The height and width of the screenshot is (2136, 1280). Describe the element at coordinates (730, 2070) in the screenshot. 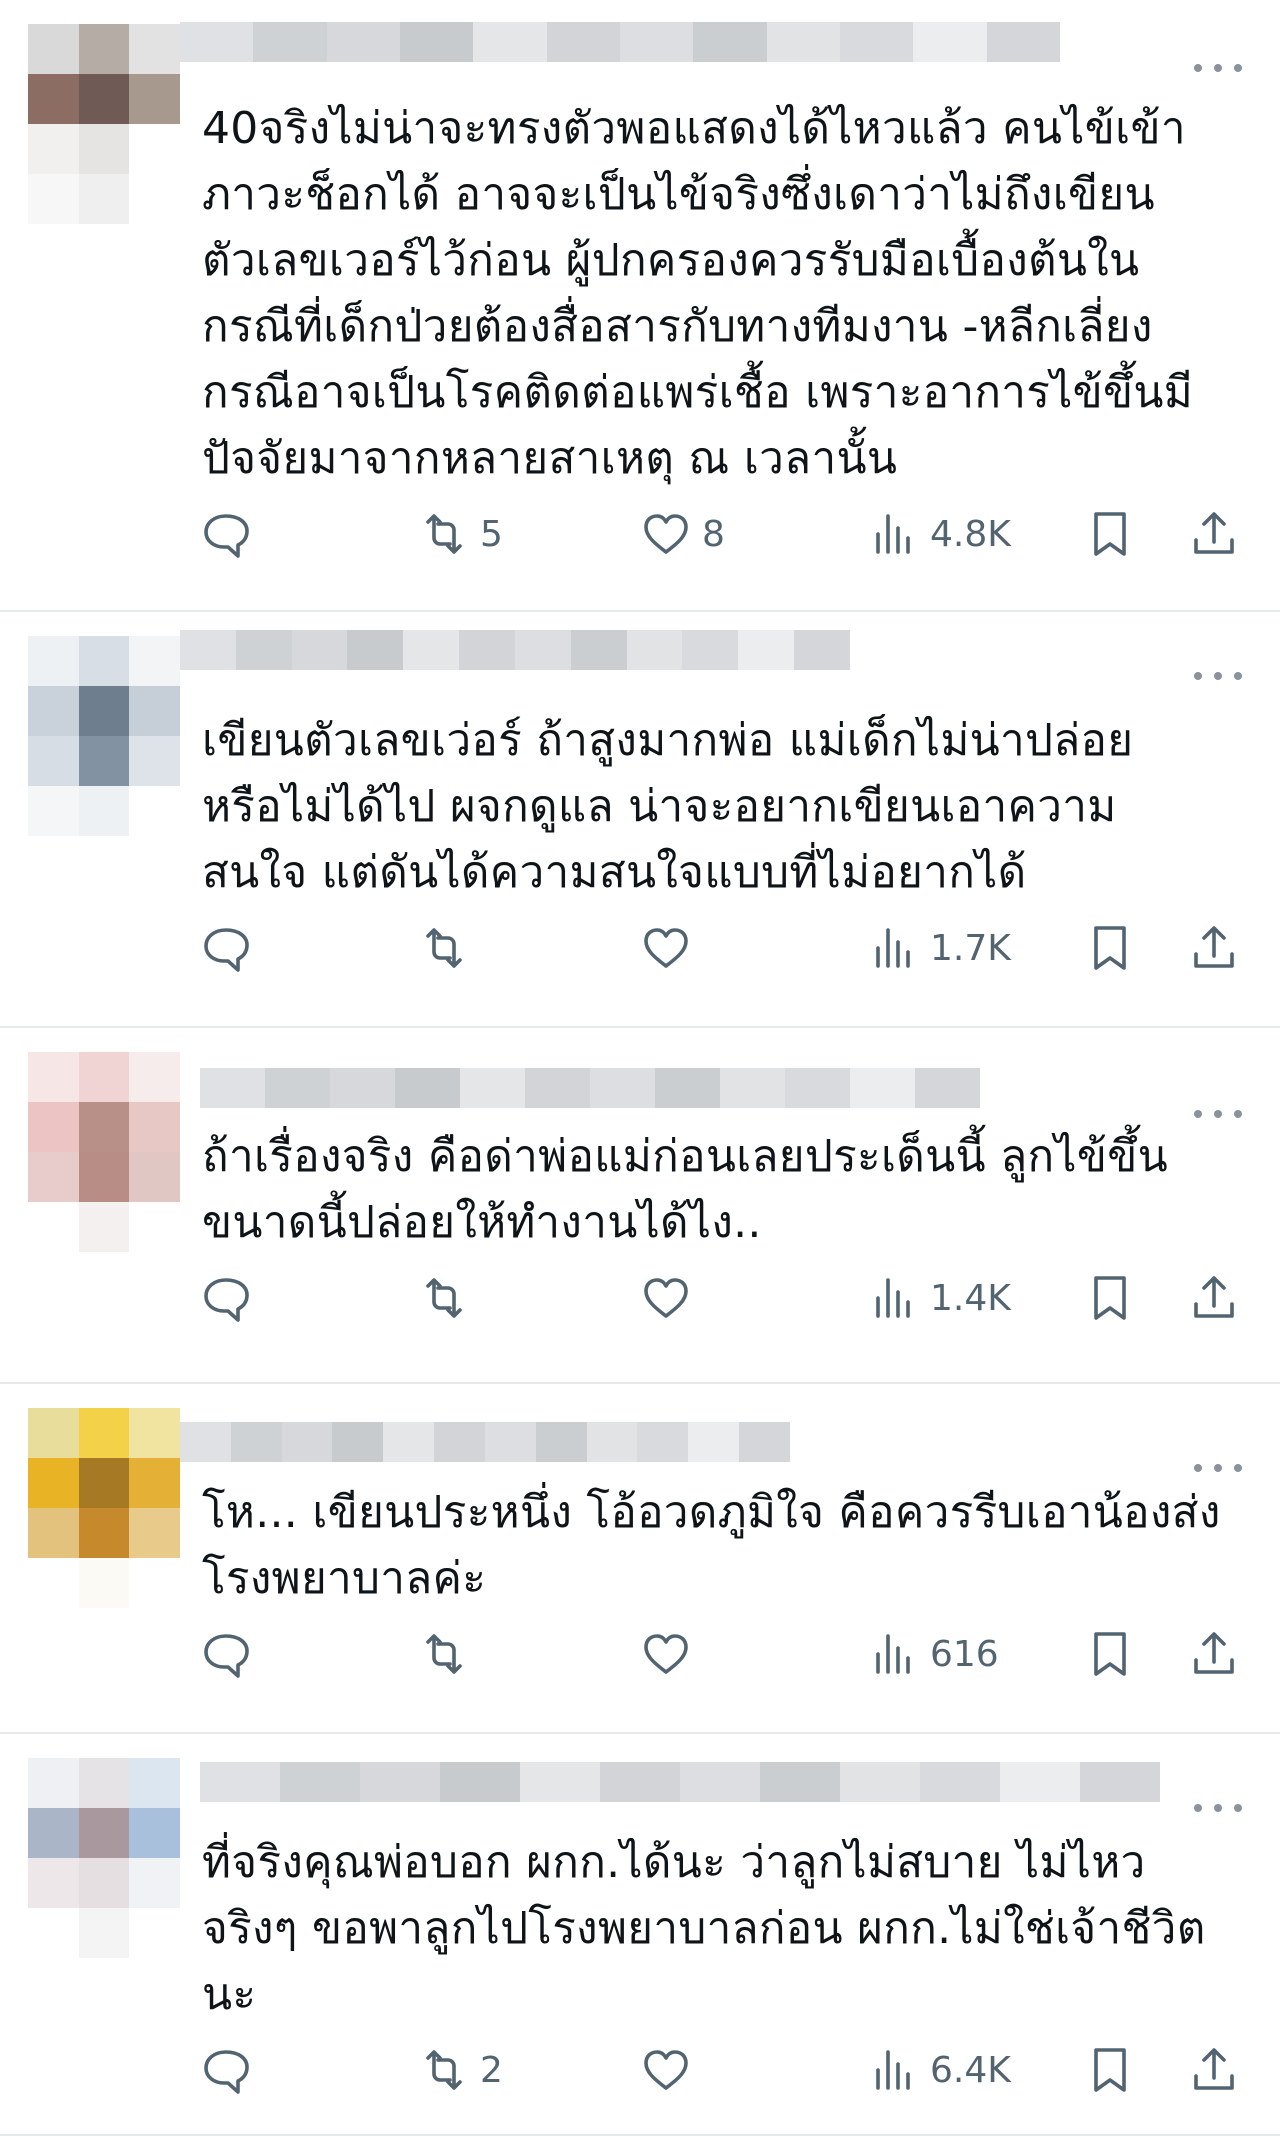

I see `action-bar: 2 6.4K` at that location.